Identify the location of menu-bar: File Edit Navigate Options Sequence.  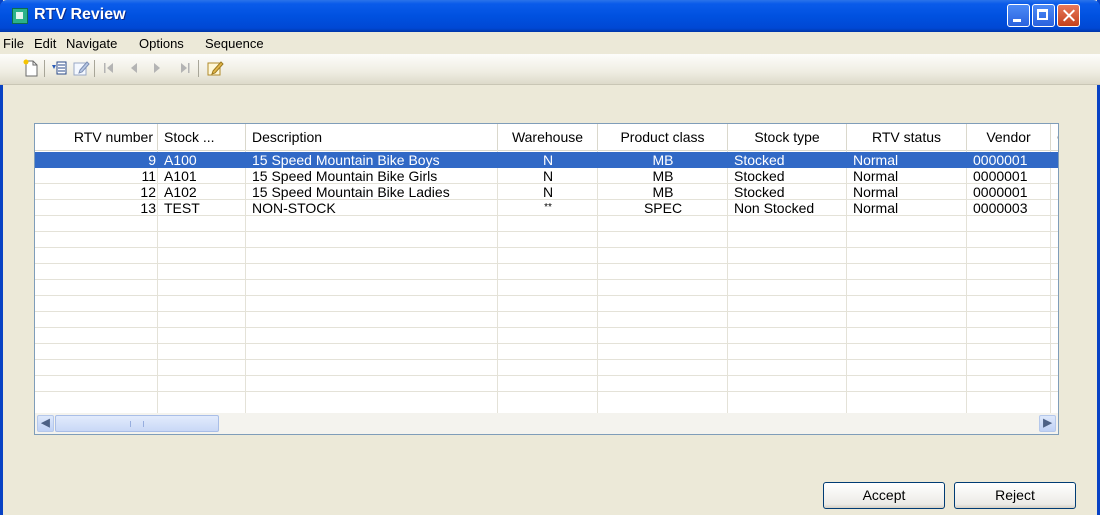
(550, 43).